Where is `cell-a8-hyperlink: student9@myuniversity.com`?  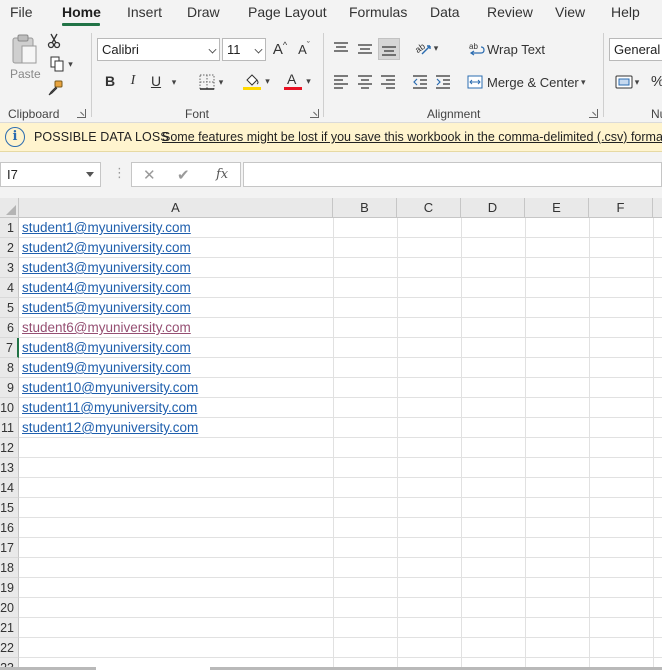 cell-a8-hyperlink: student9@myuniversity.com is located at coordinates (106, 368).